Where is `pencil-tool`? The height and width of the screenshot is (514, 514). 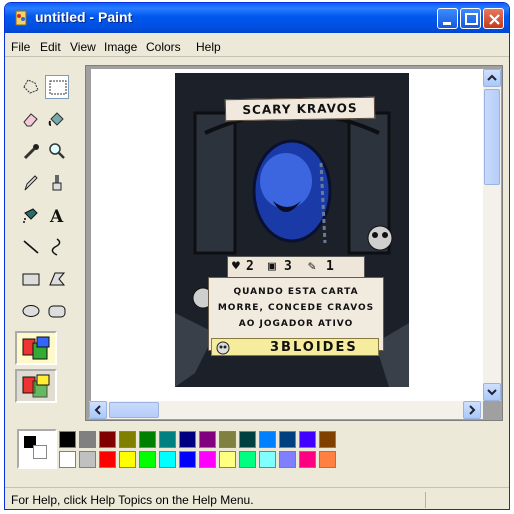 pencil-tool is located at coordinates (31, 183).